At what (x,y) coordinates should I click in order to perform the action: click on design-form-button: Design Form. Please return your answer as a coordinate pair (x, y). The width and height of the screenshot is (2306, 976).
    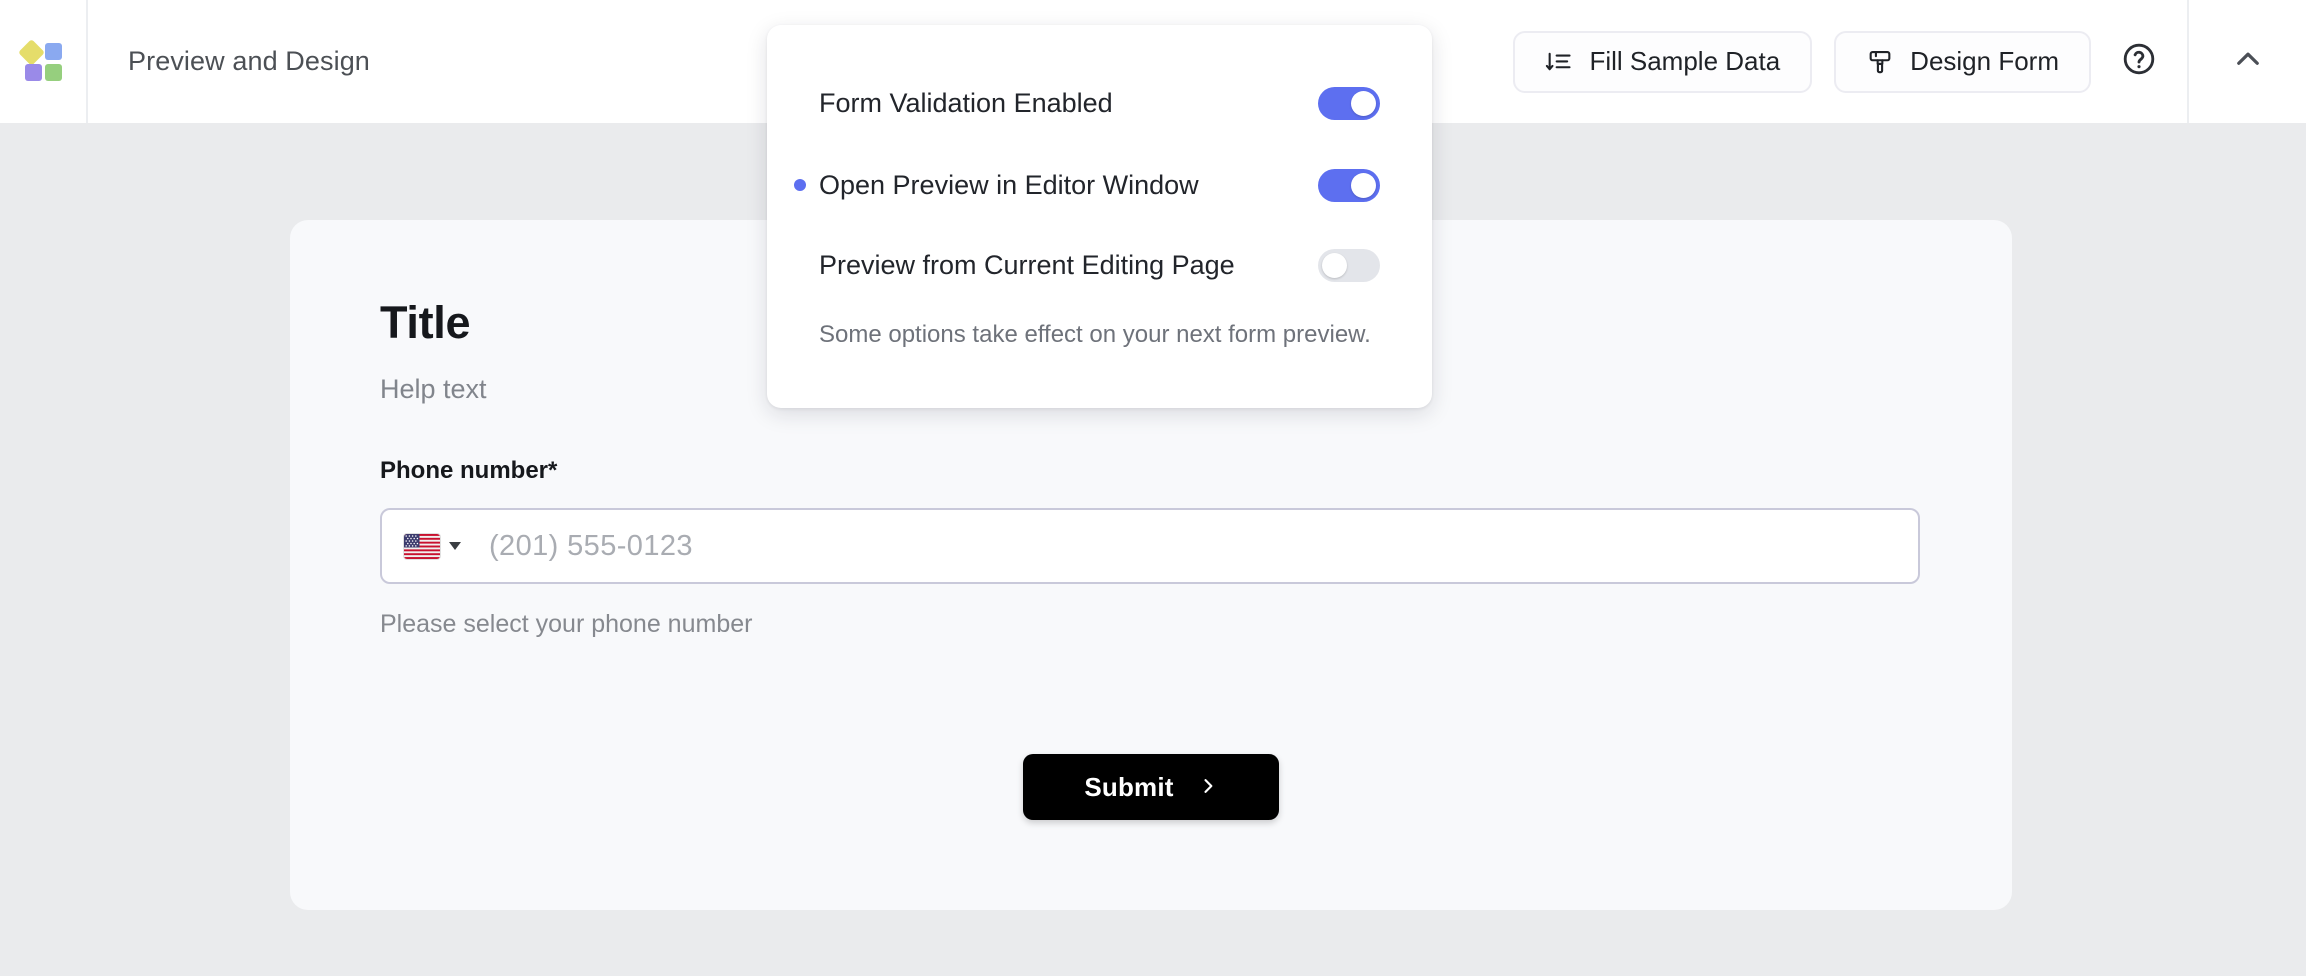
    Looking at the image, I should click on (1962, 61).